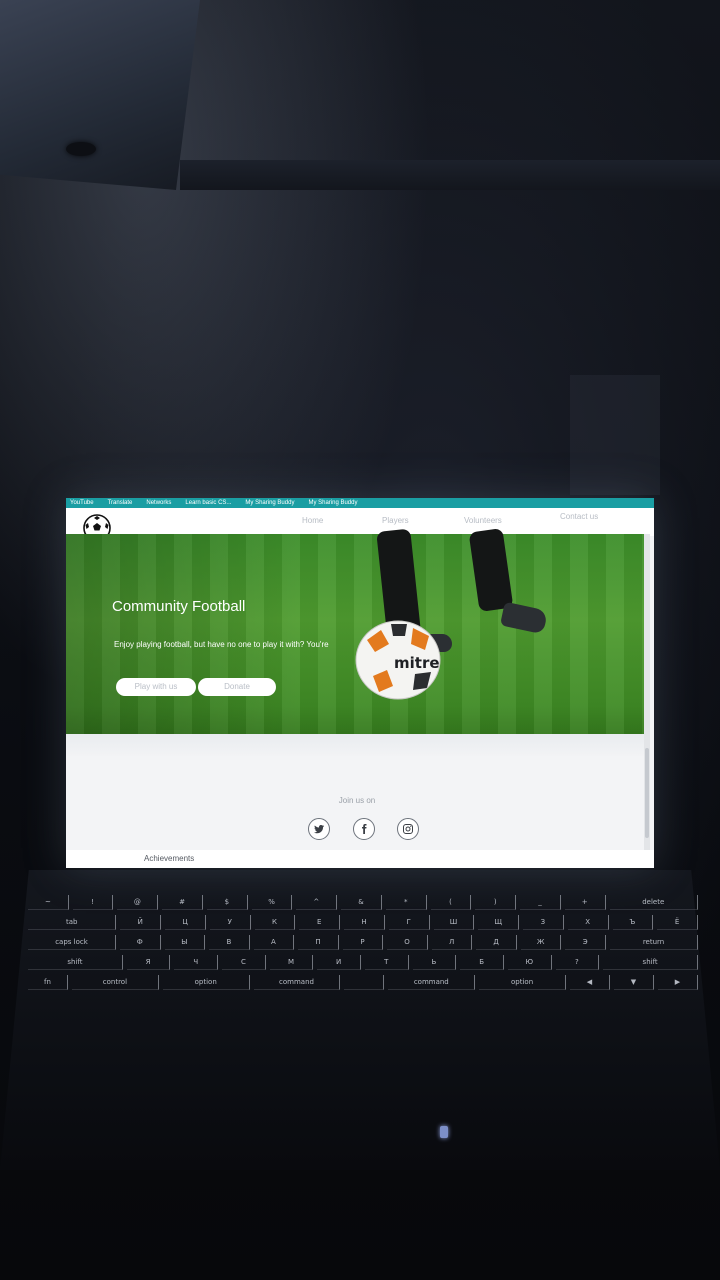 This screenshot has height=1280, width=720. Describe the element at coordinates (358, 745) in the screenshot. I see `hero-bottom-edge` at that location.